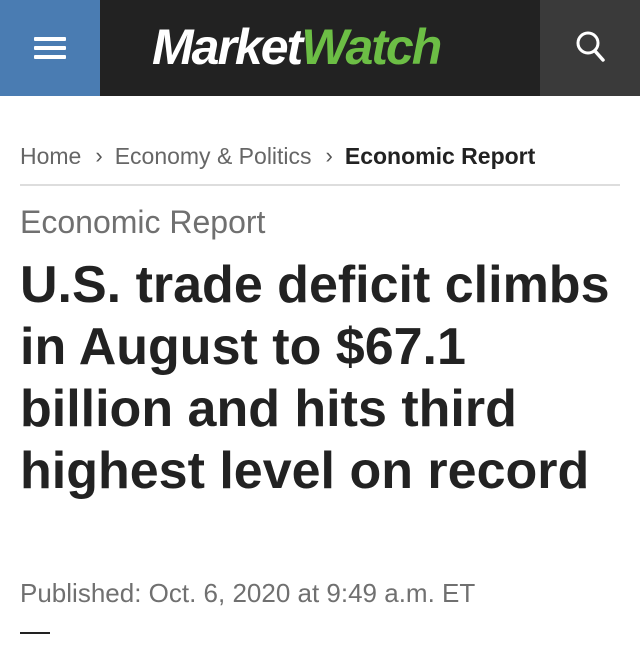 This screenshot has width=640, height=648. Describe the element at coordinates (440, 156) in the screenshot. I see `breadcrumb-economic-report-link: Economic Report` at that location.